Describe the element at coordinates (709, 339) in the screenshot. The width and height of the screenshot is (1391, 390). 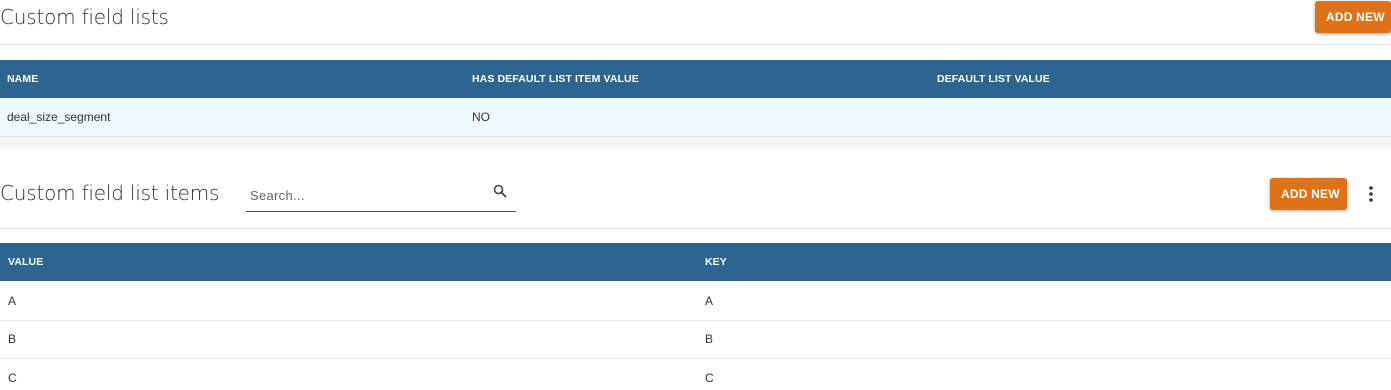
I see `cell-key: B` at that location.